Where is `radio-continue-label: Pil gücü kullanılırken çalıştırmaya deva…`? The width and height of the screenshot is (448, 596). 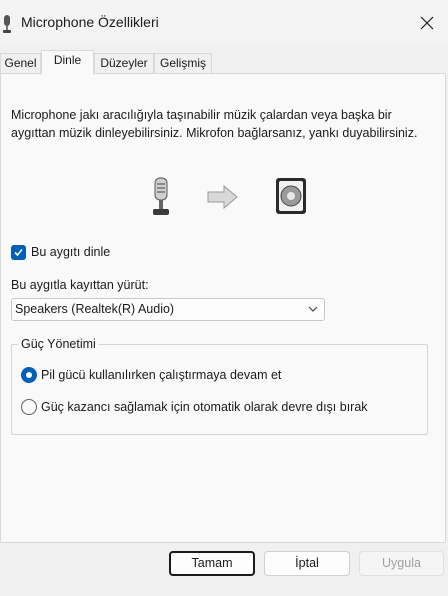
radio-continue-label: Pil gücü kullanılırken çalıştırmaya deva… is located at coordinates (161, 375).